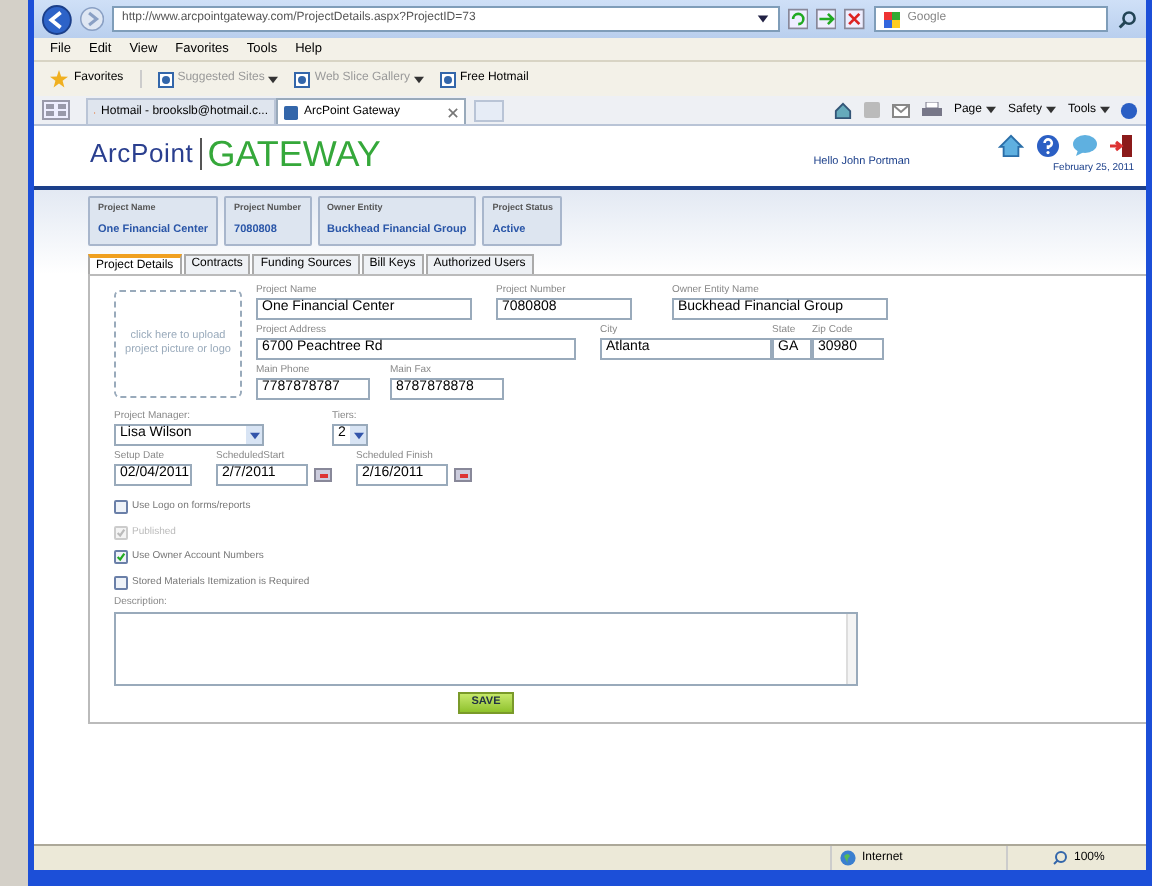 The height and width of the screenshot is (886, 1152). I want to click on logo-product: GATEWAY, so click(294, 153).